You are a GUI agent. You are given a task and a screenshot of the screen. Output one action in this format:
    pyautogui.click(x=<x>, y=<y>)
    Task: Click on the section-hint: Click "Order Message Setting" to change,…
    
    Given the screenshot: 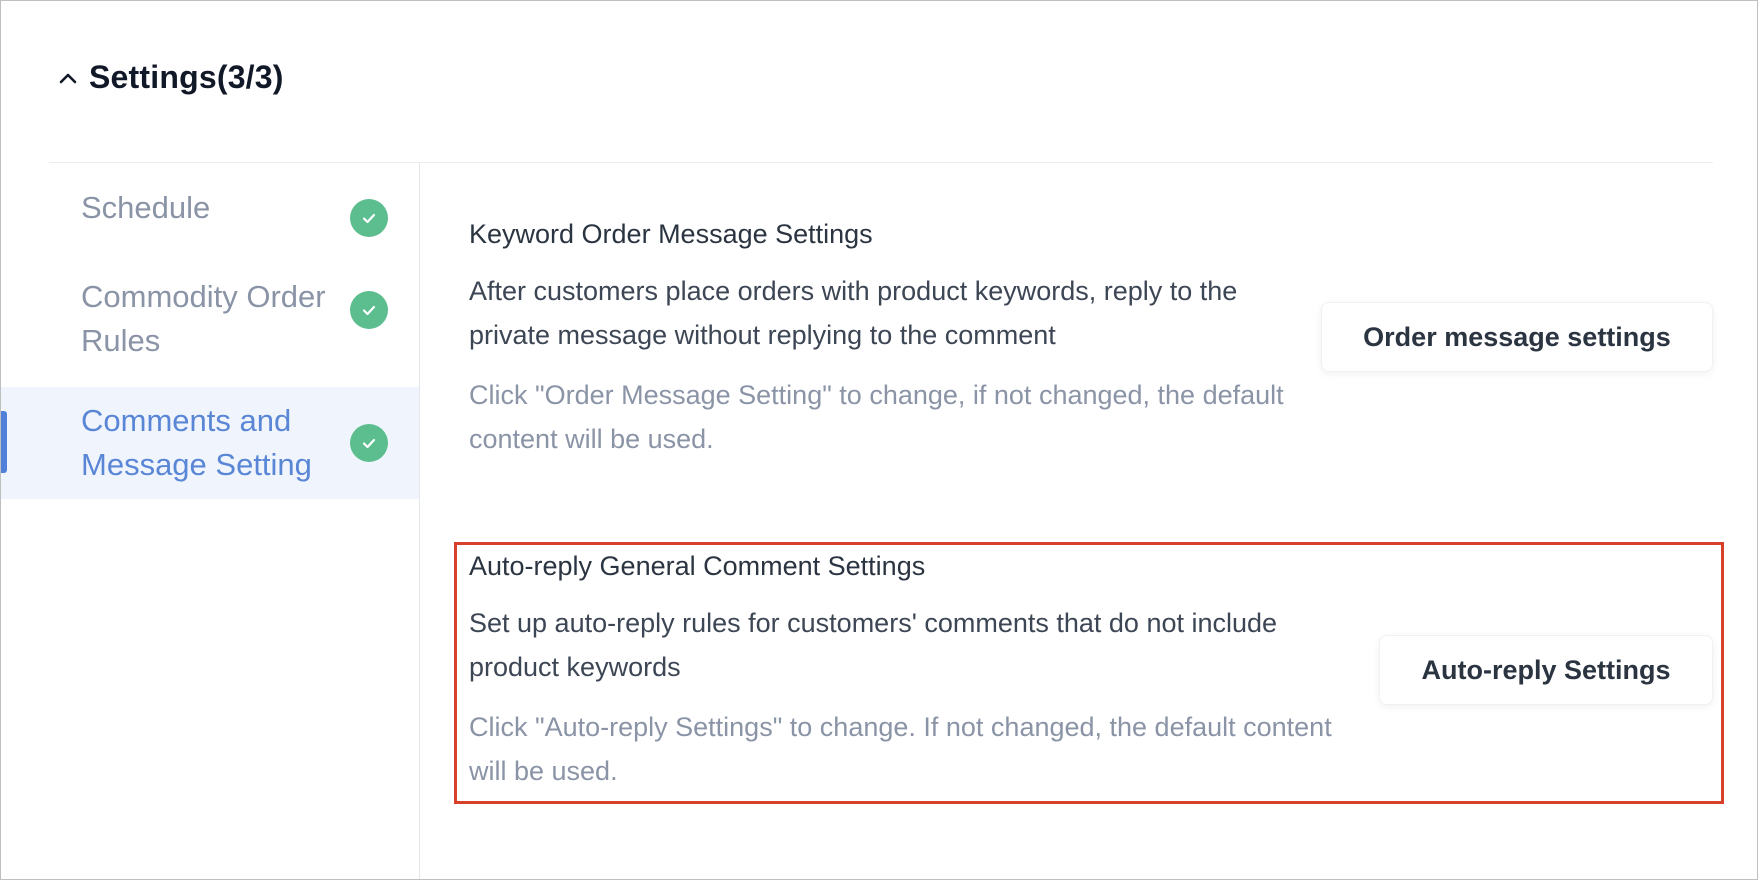 What is the action you would take?
    pyautogui.click(x=876, y=417)
    